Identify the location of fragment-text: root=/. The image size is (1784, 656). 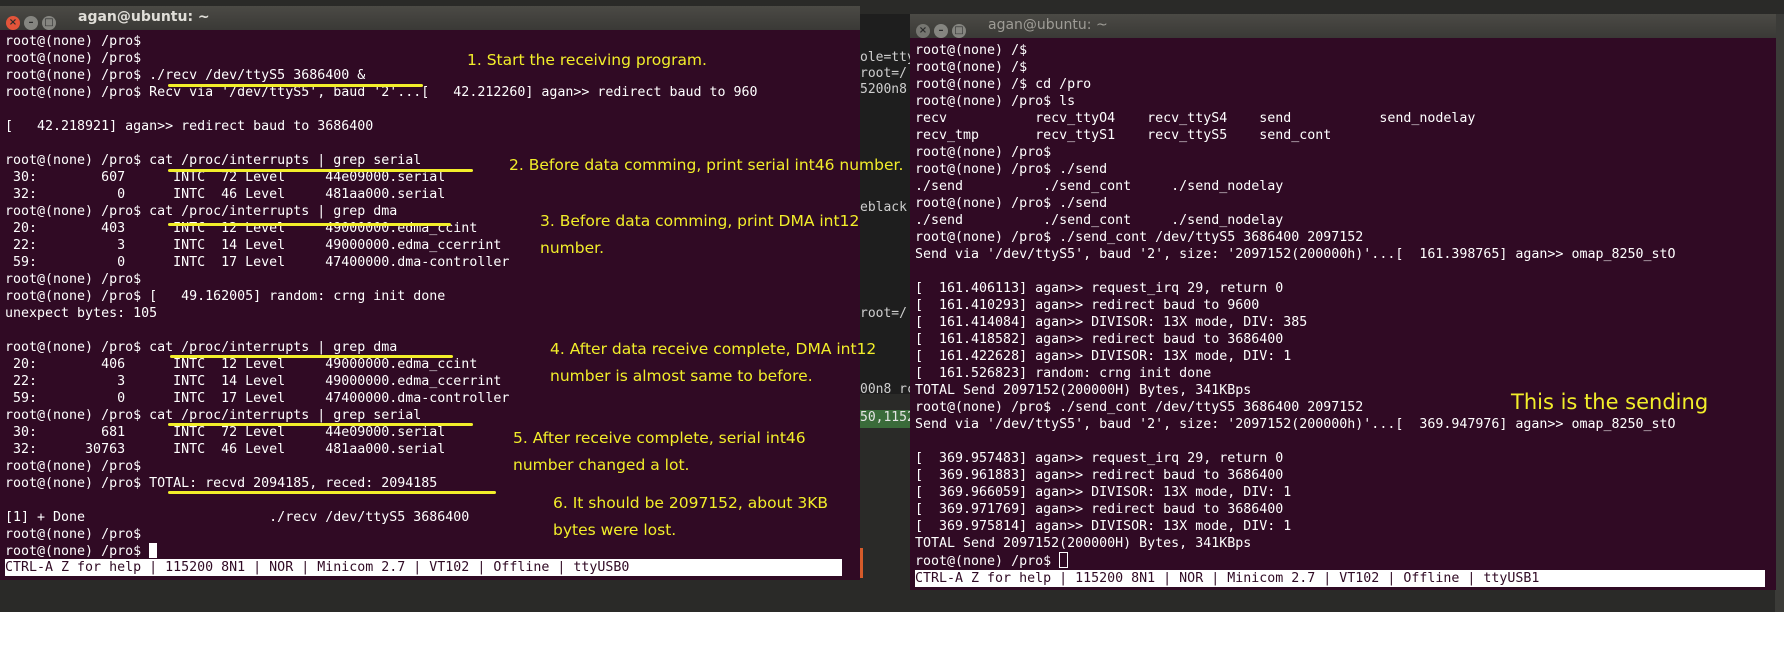
(883, 313).